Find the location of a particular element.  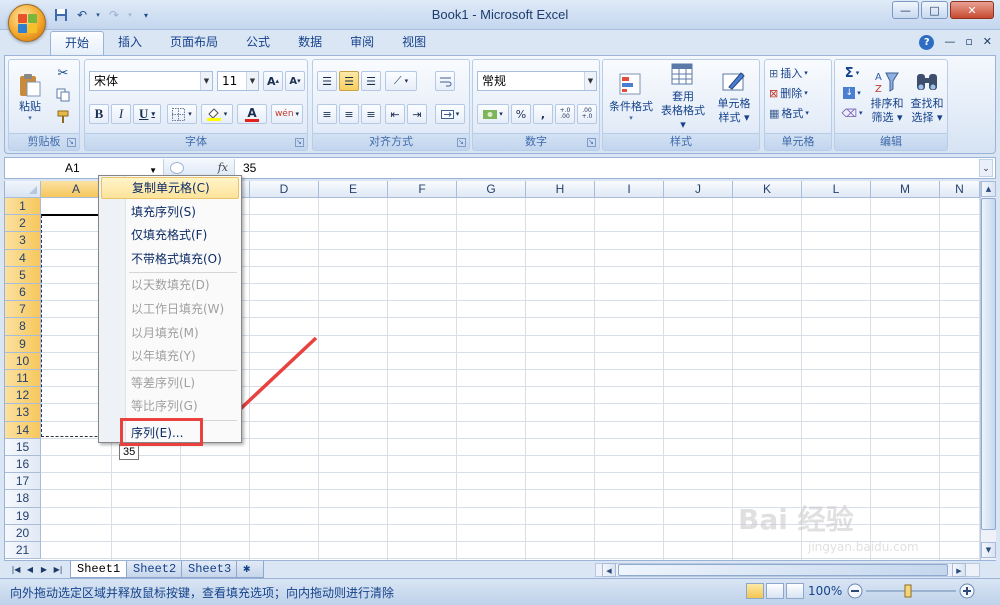

column-header: M is located at coordinates (905, 189).